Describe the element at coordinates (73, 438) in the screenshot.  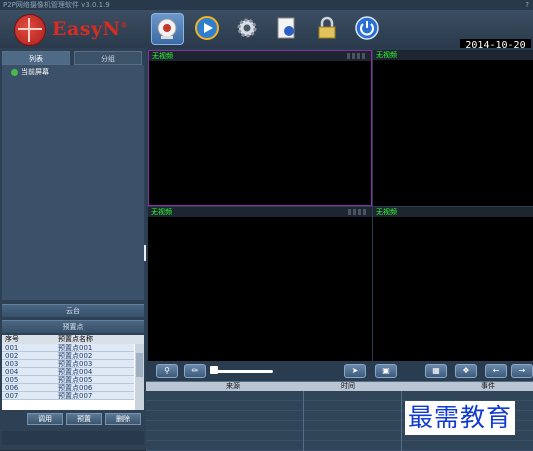
I see `left-footer` at that location.